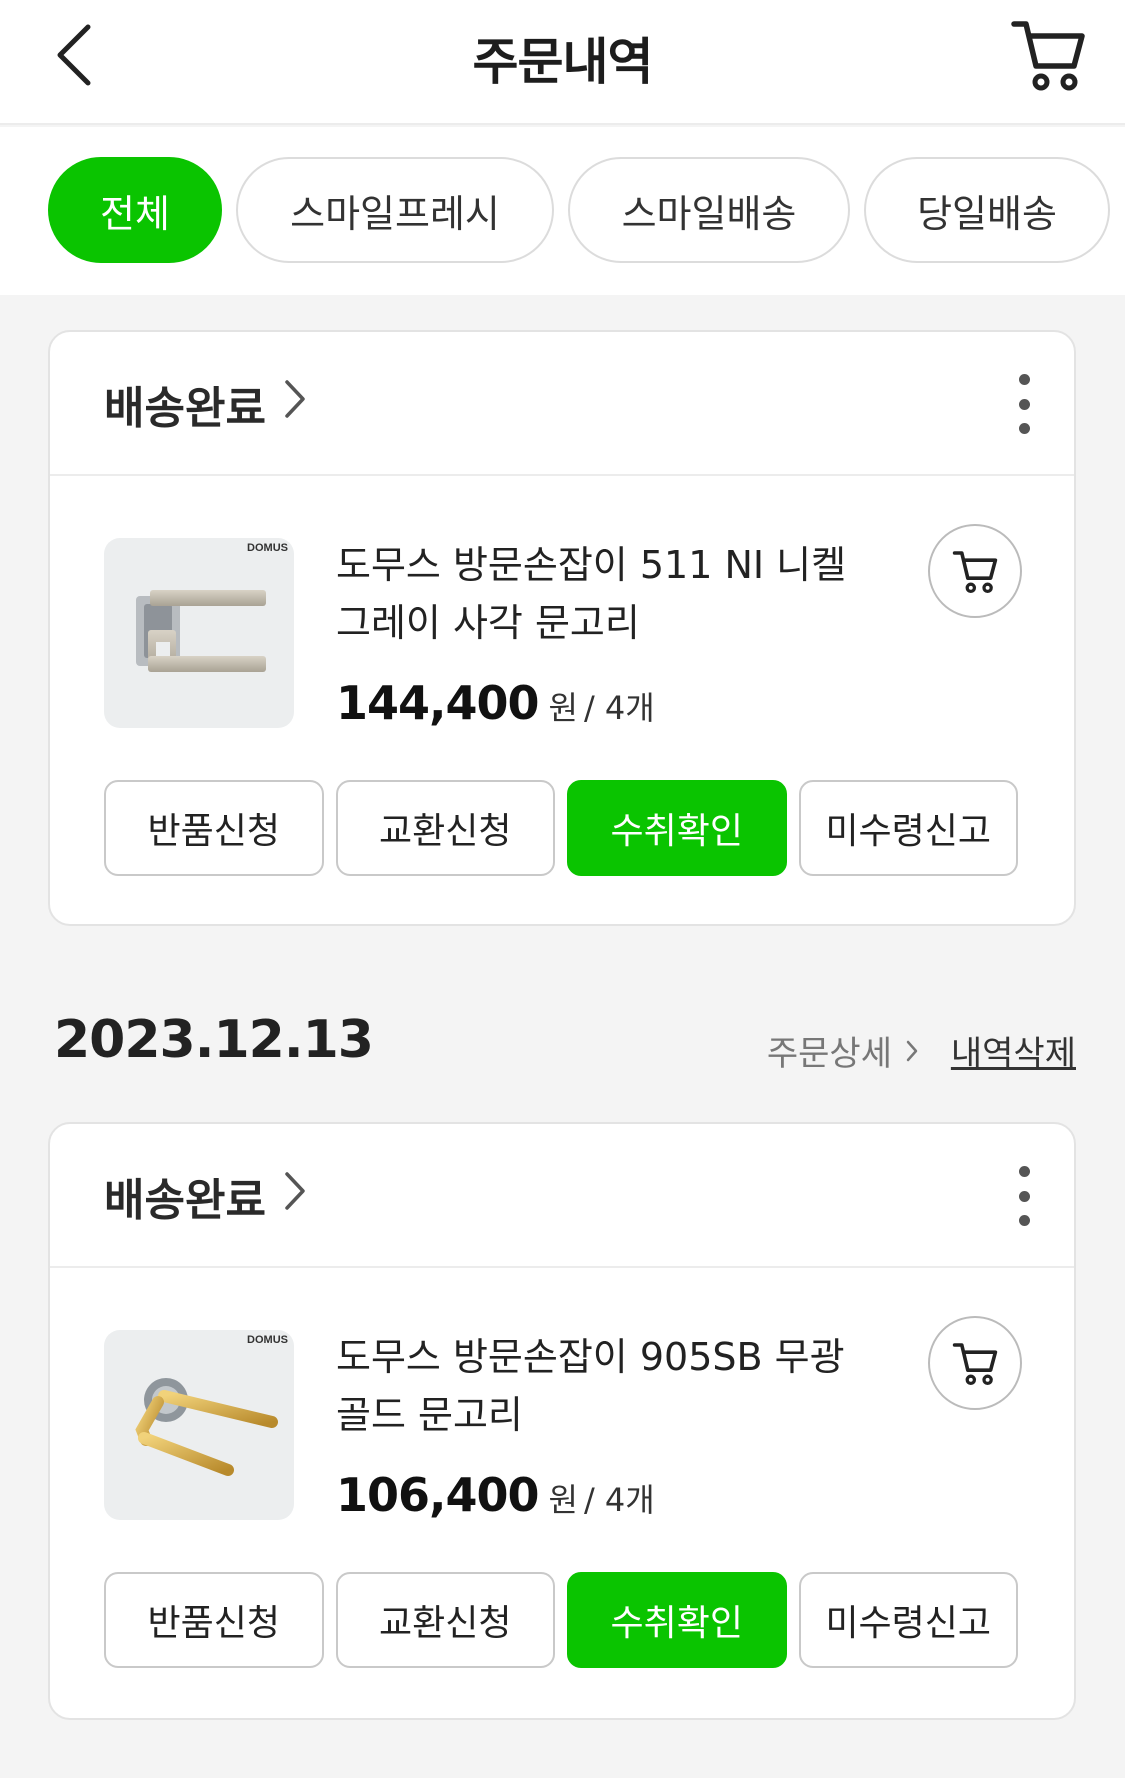 The width and height of the screenshot is (1125, 1778). I want to click on delete-history-link: 내역삭제, so click(1013, 1050).